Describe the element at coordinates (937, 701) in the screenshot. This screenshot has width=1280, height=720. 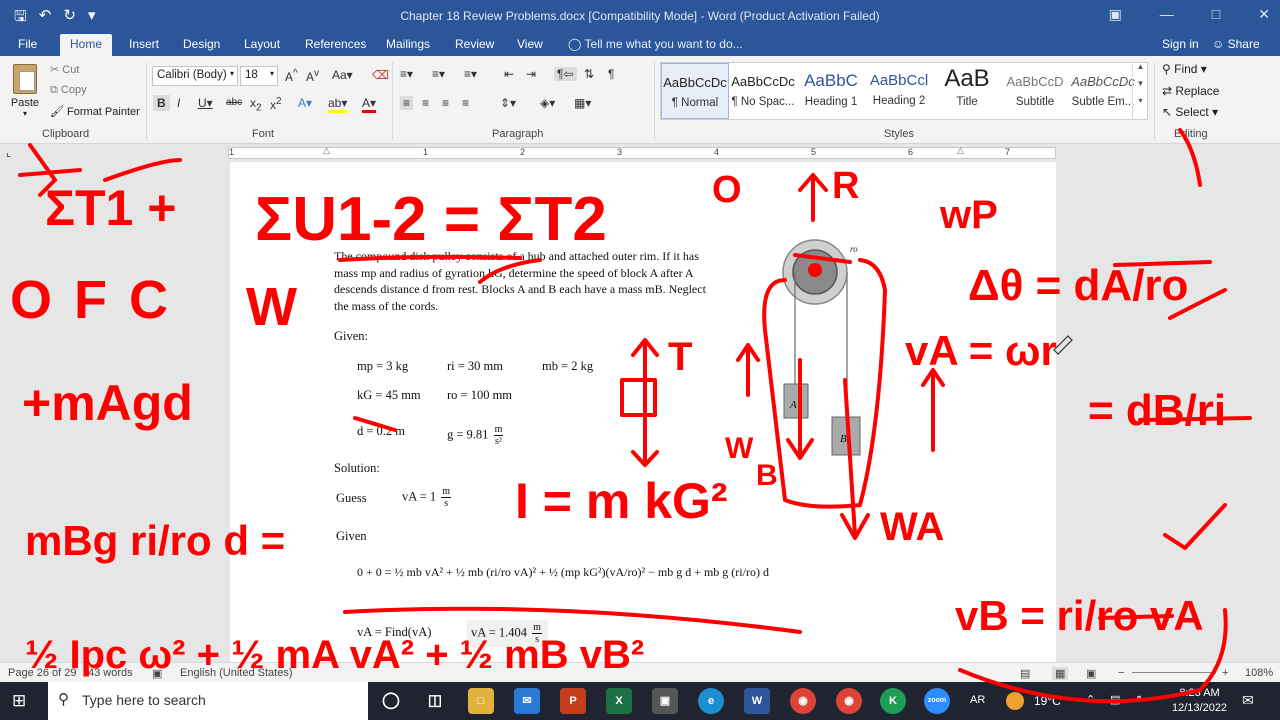
I see `zoom-icon: zoom` at that location.